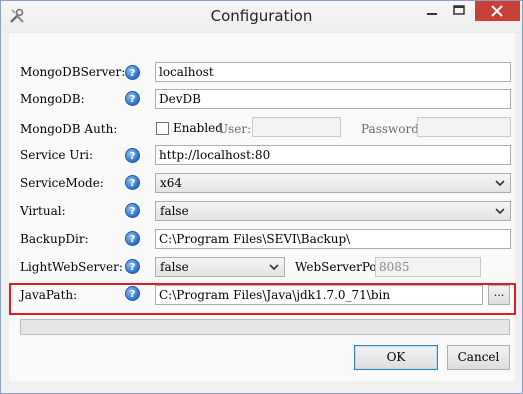 Image resolution: width=523 pixels, height=394 pixels. Describe the element at coordinates (174, 211) in the screenshot. I see `virtual-value: false` at that location.